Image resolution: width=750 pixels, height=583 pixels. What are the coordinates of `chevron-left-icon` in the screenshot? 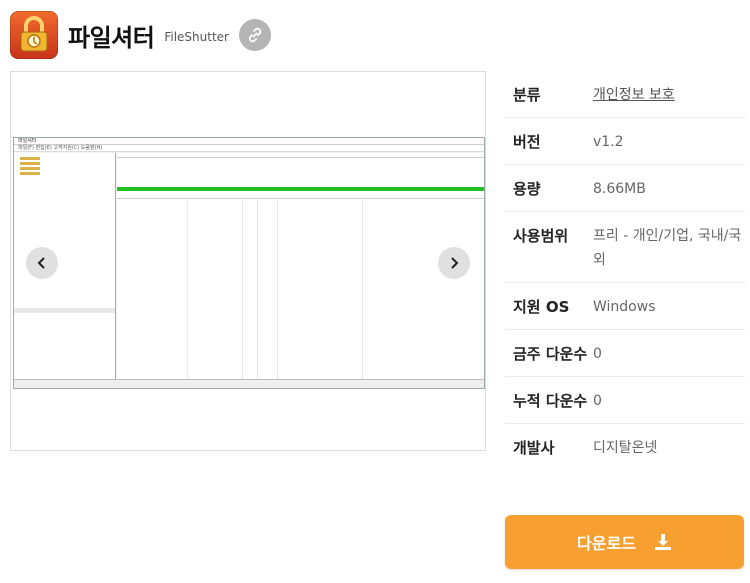 It's located at (41, 263).